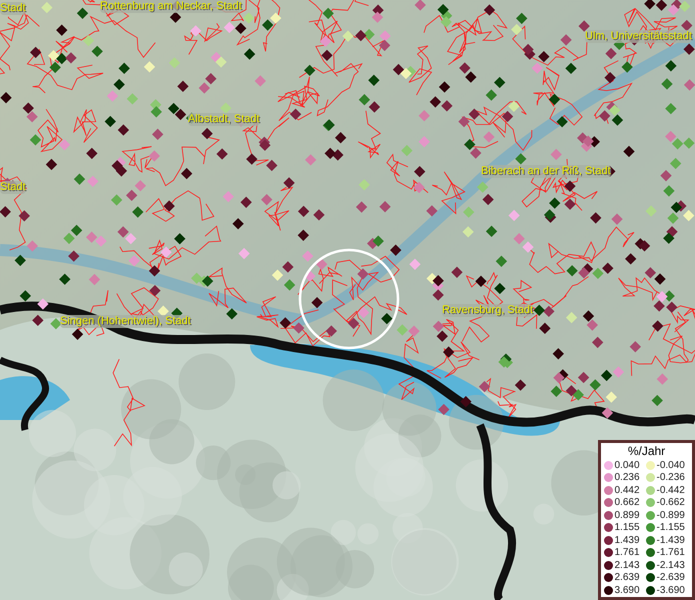 The image size is (695, 600). Describe the element at coordinates (627, 590) in the screenshot. I see `legend-value: 3.690` at that location.